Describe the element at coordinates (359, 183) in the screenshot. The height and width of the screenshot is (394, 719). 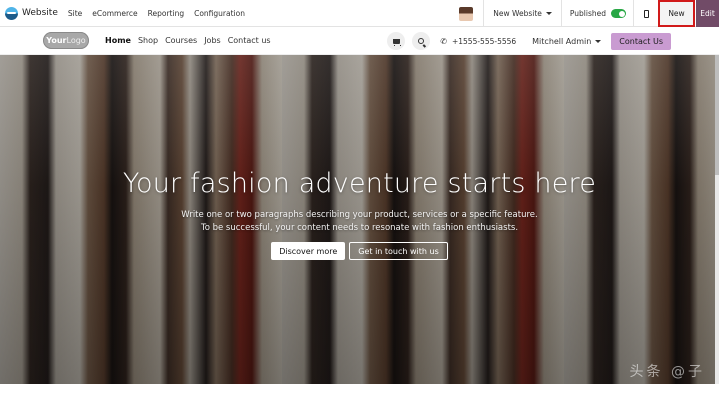
I see `hero-title: Your fashion adventure starts here` at that location.